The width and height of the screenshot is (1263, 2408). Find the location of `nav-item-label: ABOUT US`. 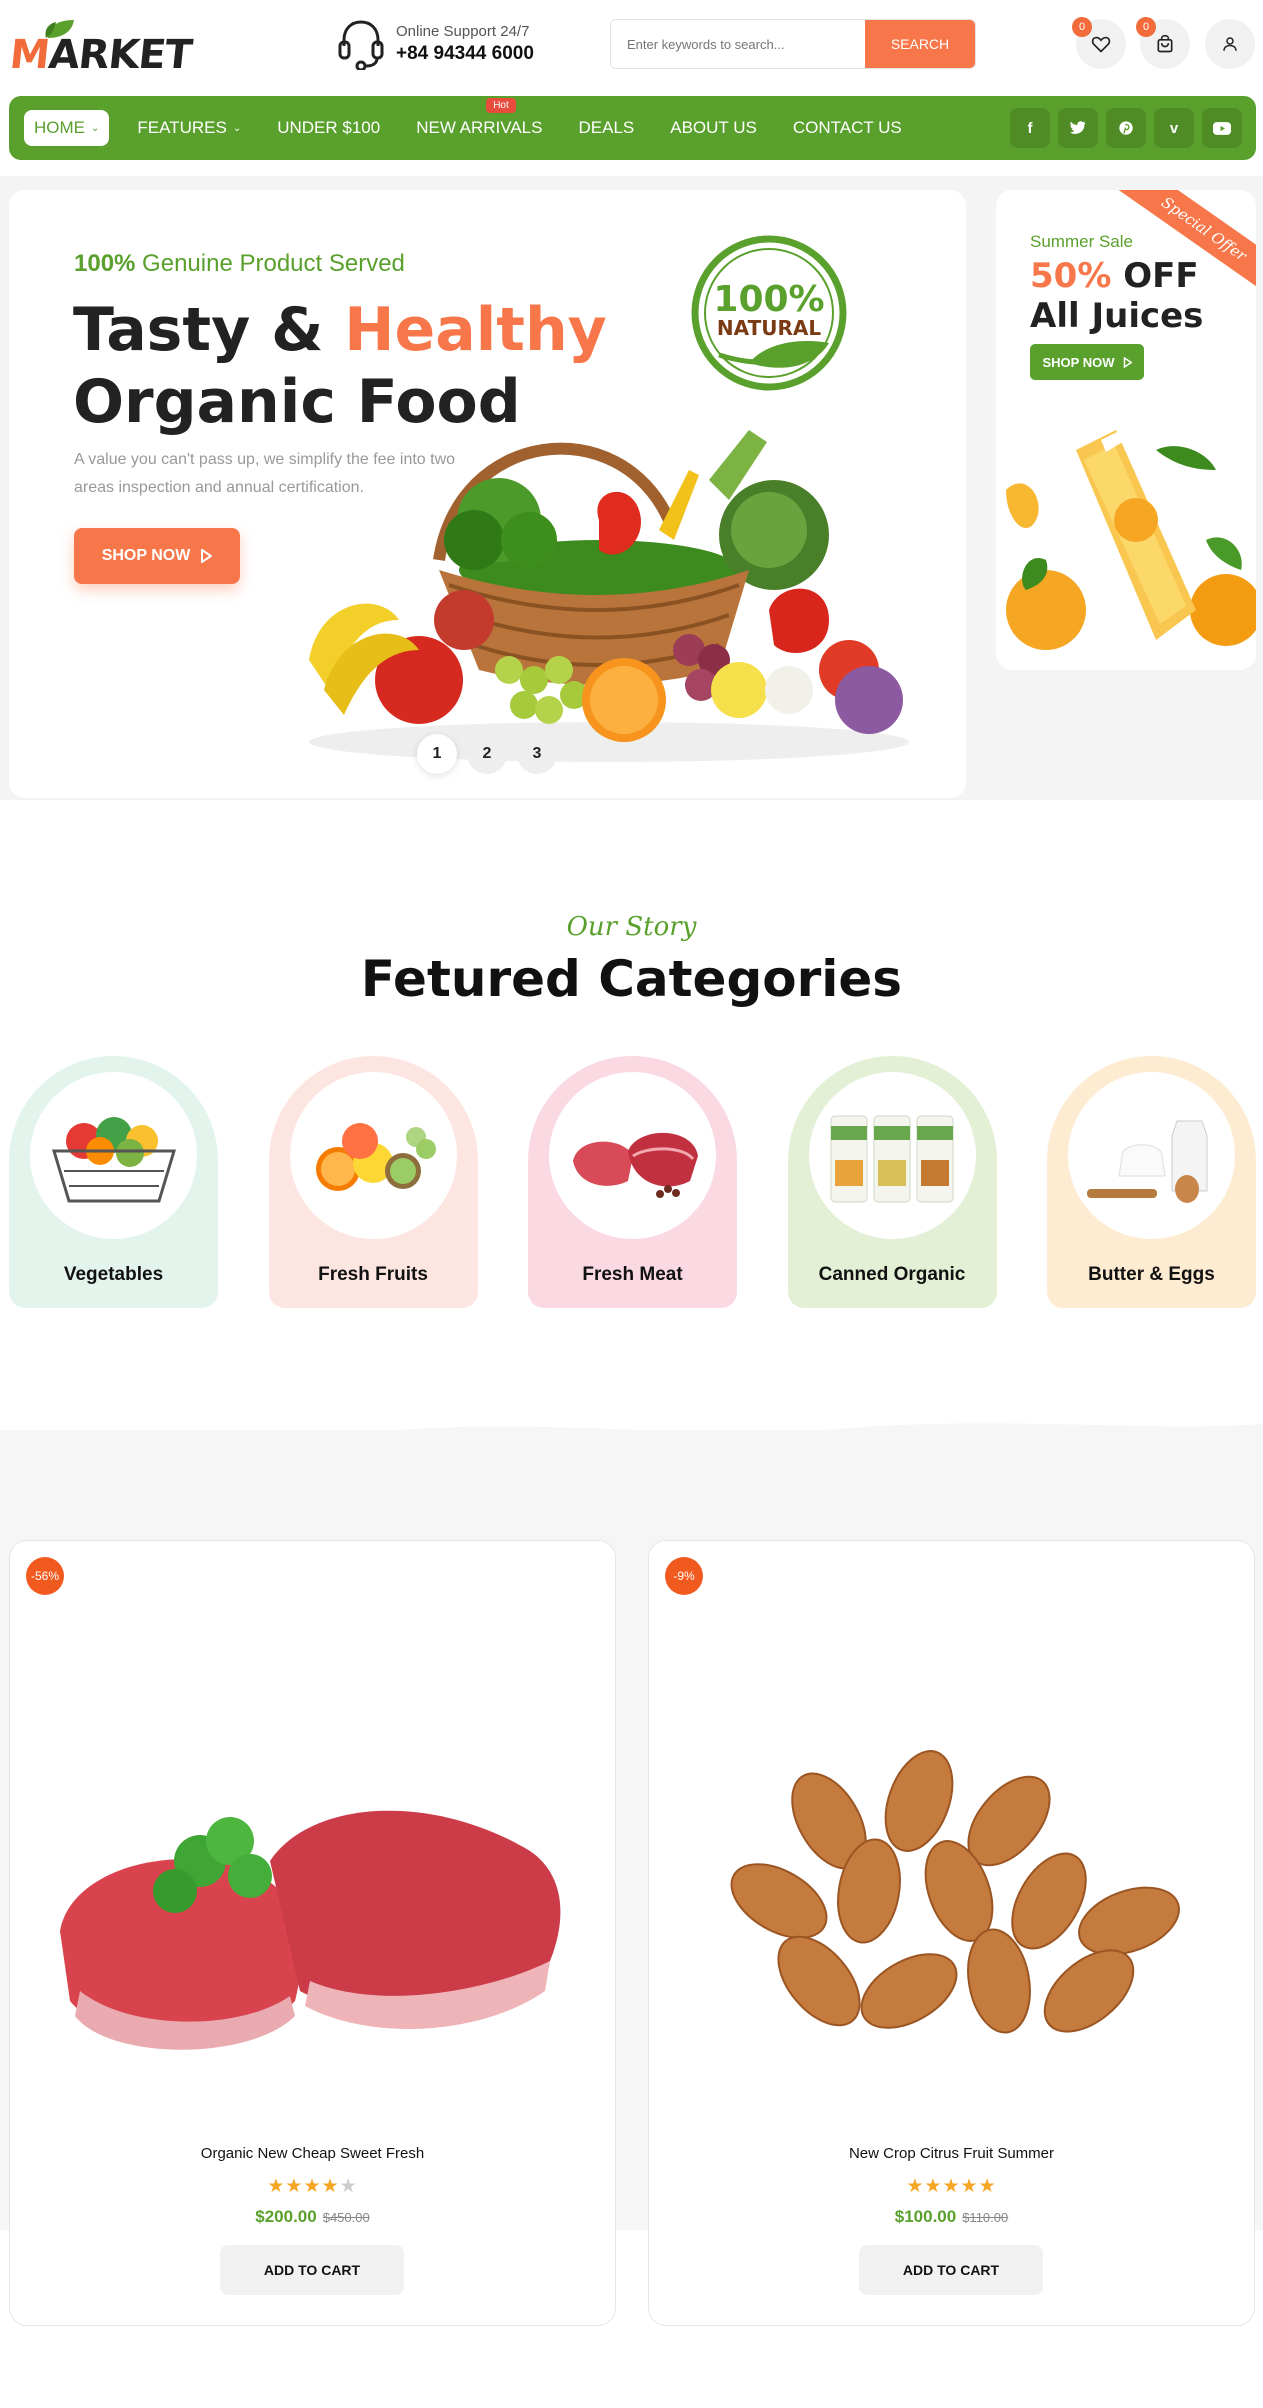

nav-item-label: ABOUT US is located at coordinates (713, 127).